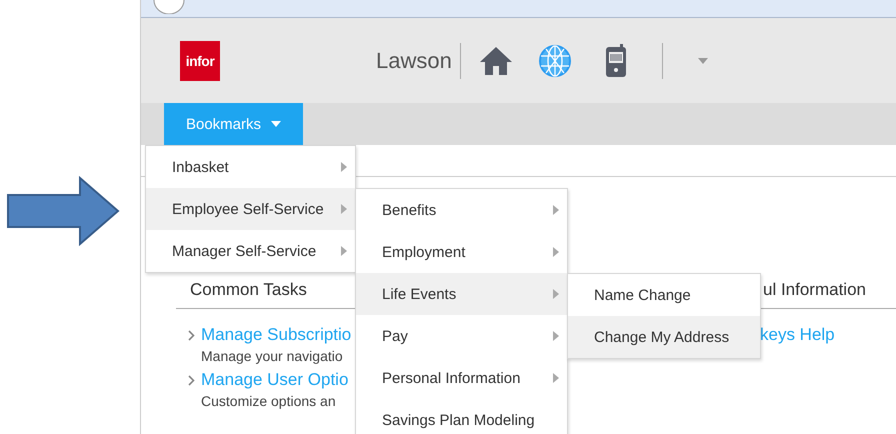  I want to click on app-name: Lawson, so click(414, 61).